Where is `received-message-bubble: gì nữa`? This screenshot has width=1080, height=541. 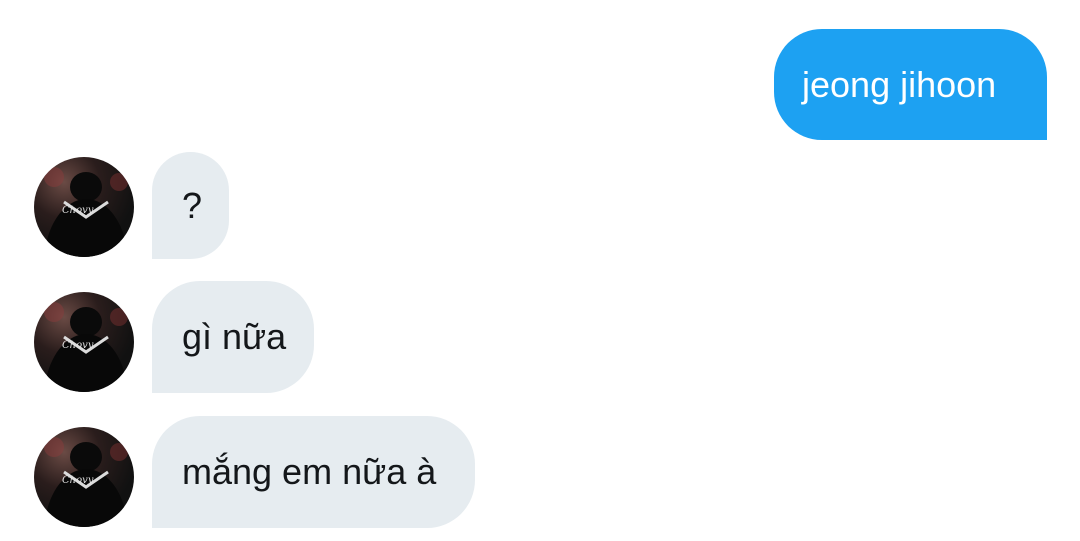
received-message-bubble: gì nữa is located at coordinates (233, 337).